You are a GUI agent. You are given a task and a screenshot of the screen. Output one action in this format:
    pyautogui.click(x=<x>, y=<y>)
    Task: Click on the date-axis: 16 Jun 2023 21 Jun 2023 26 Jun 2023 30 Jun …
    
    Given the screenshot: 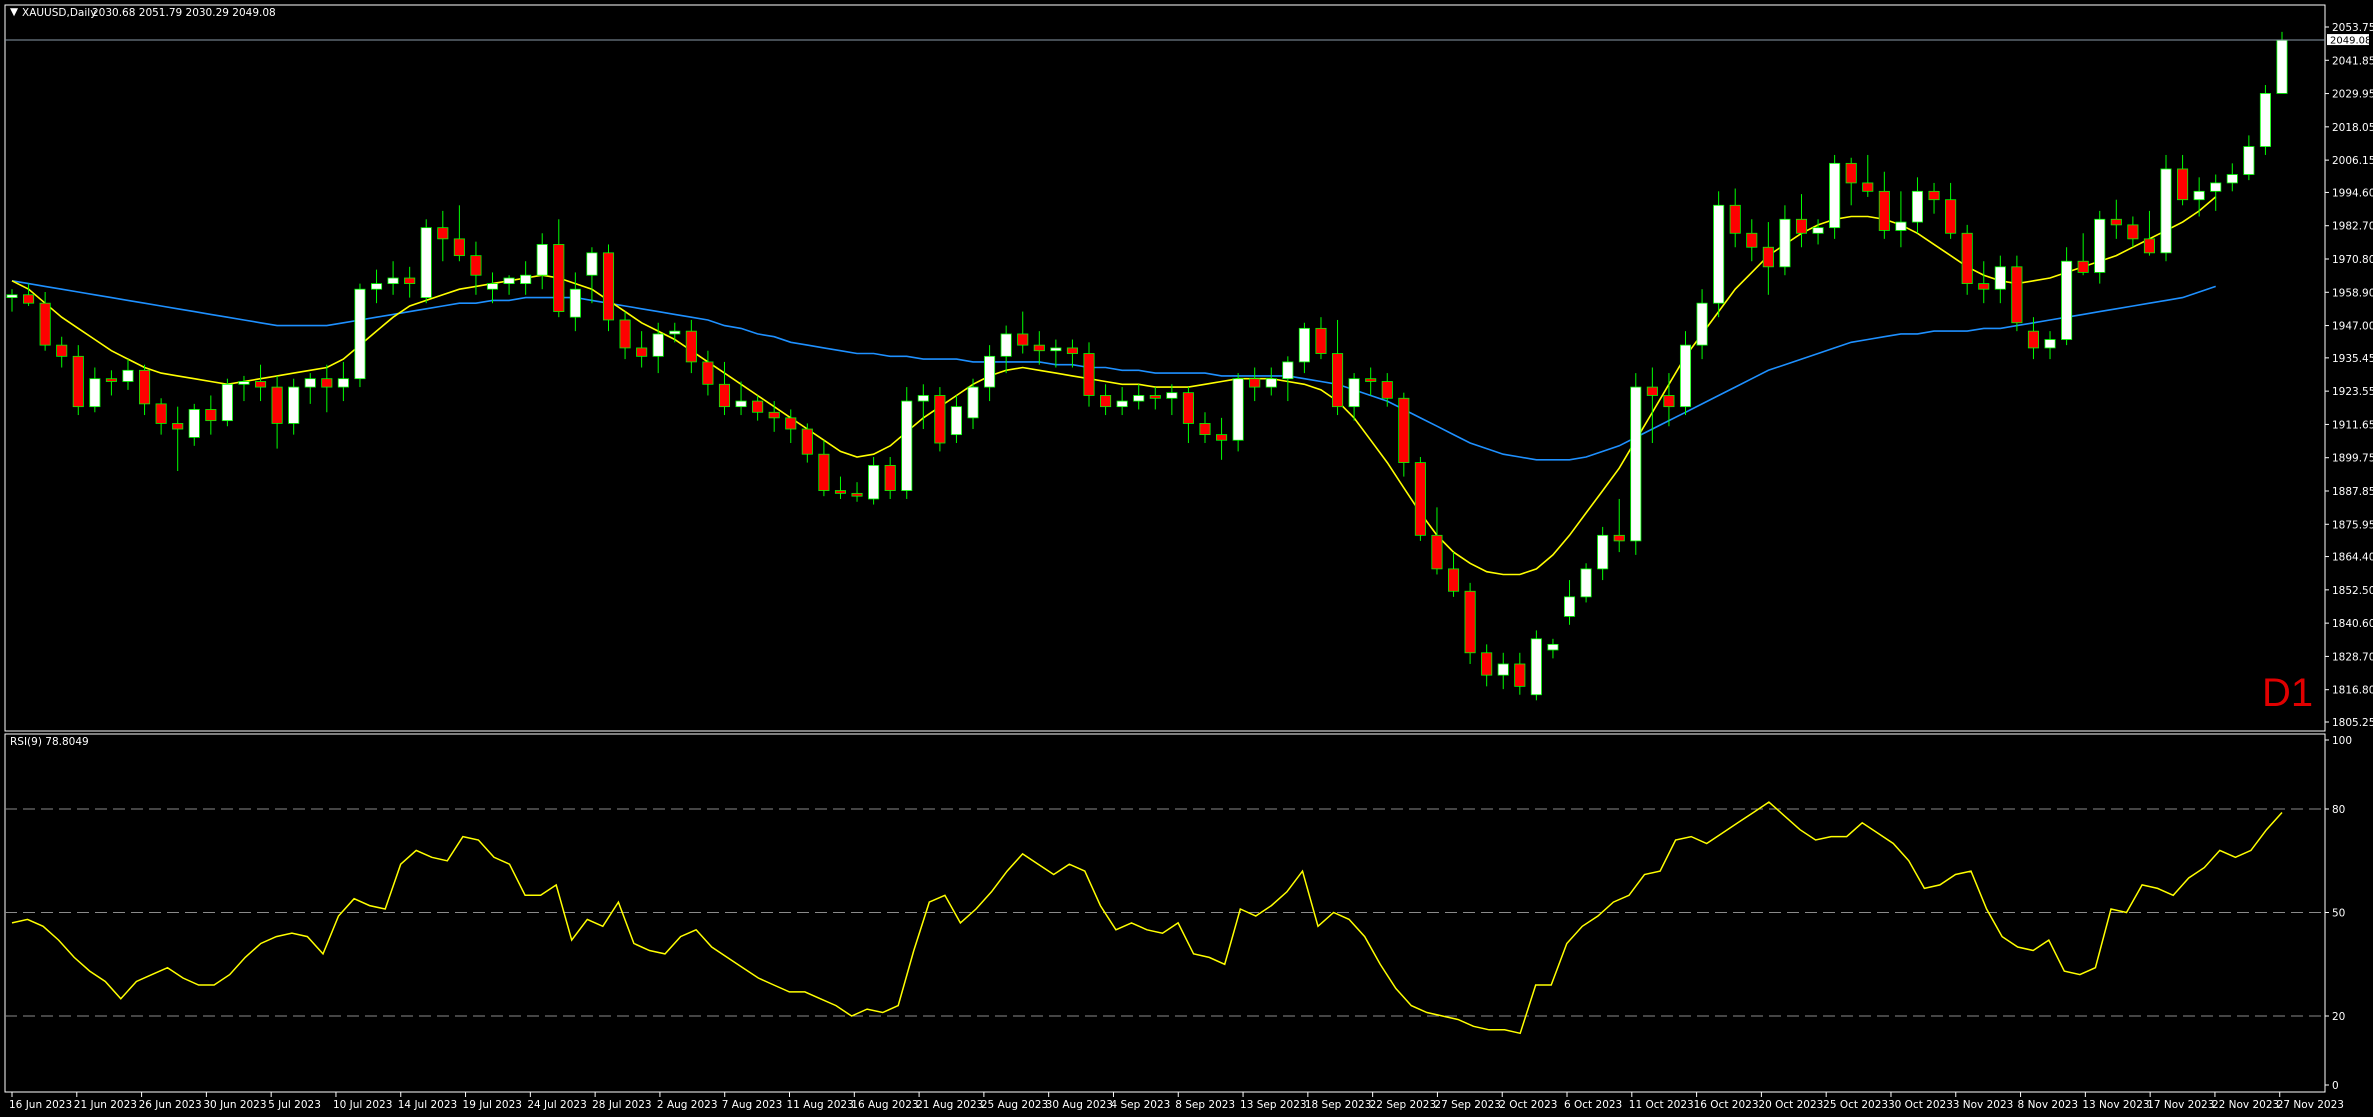 What is the action you would take?
    pyautogui.click(x=1176, y=1101)
    